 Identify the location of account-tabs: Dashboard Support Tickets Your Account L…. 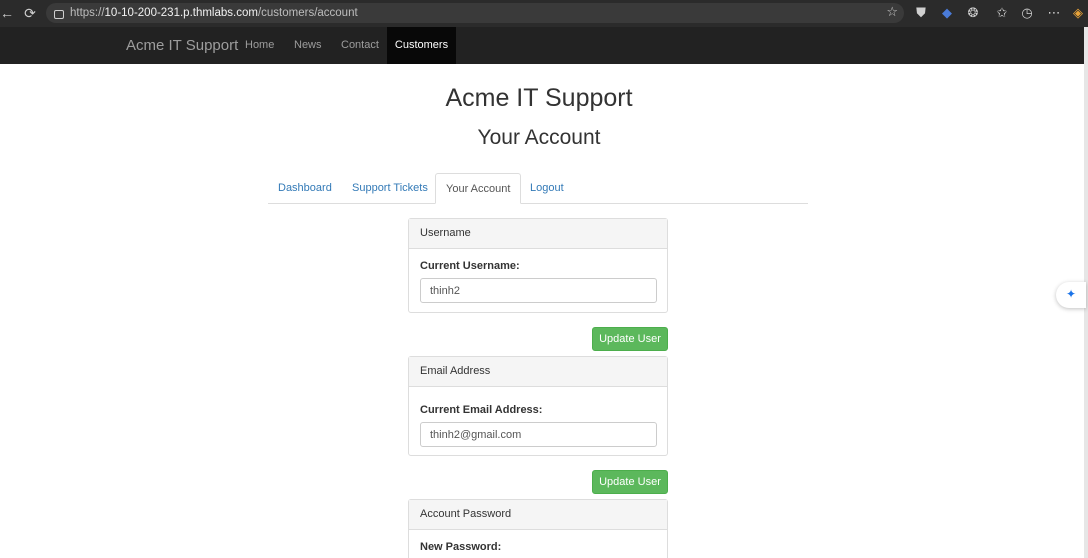
(538, 188).